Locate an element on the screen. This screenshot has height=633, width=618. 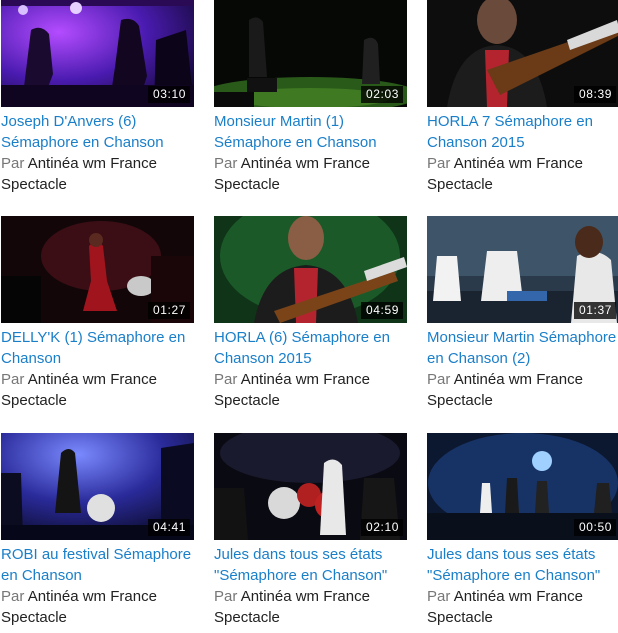
video-duration: 01:37 is located at coordinates (594, 310).